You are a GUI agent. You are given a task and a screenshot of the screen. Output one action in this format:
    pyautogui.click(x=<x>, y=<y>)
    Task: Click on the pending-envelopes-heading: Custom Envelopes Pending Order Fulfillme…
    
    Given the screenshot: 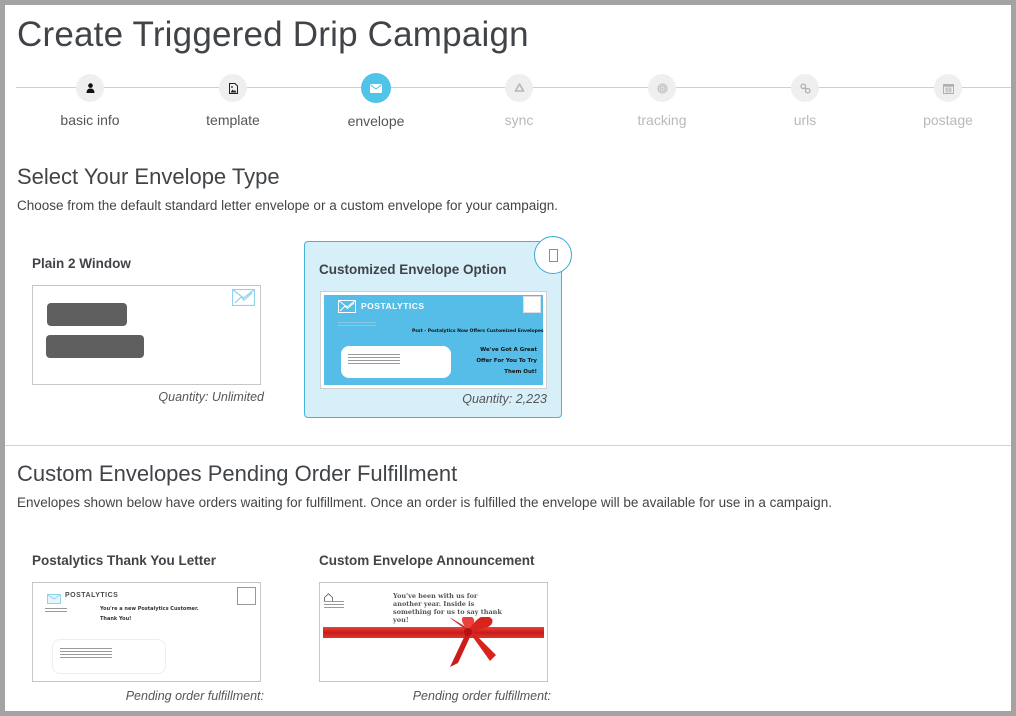 What is the action you would take?
    pyautogui.click(x=237, y=473)
    